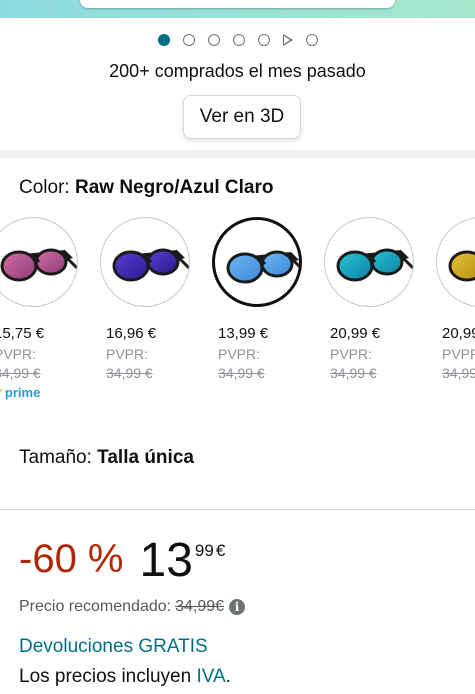 The width and height of the screenshot is (475, 694). Describe the element at coordinates (237, 4) in the screenshot. I see `search-bar-edge` at that location.